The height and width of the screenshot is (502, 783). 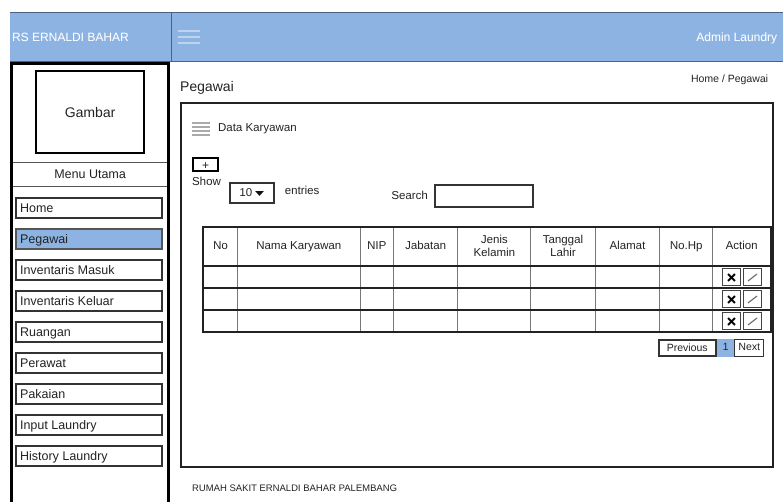 What do you see at coordinates (687, 348) in the screenshot?
I see `pagination-button: Previous` at bounding box center [687, 348].